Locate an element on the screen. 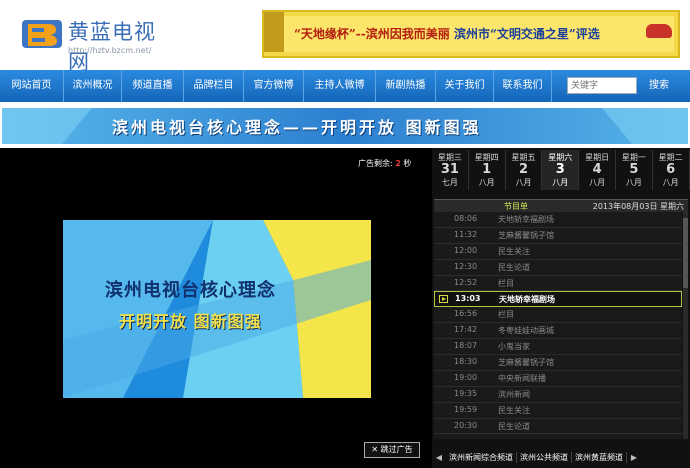 The width and height of the screenshot is (690, 468). banner-text: “天地缘杯”--滨州因我而美丽 滨州市“文明交通之星”评选 is located at coordinates (447, 33).